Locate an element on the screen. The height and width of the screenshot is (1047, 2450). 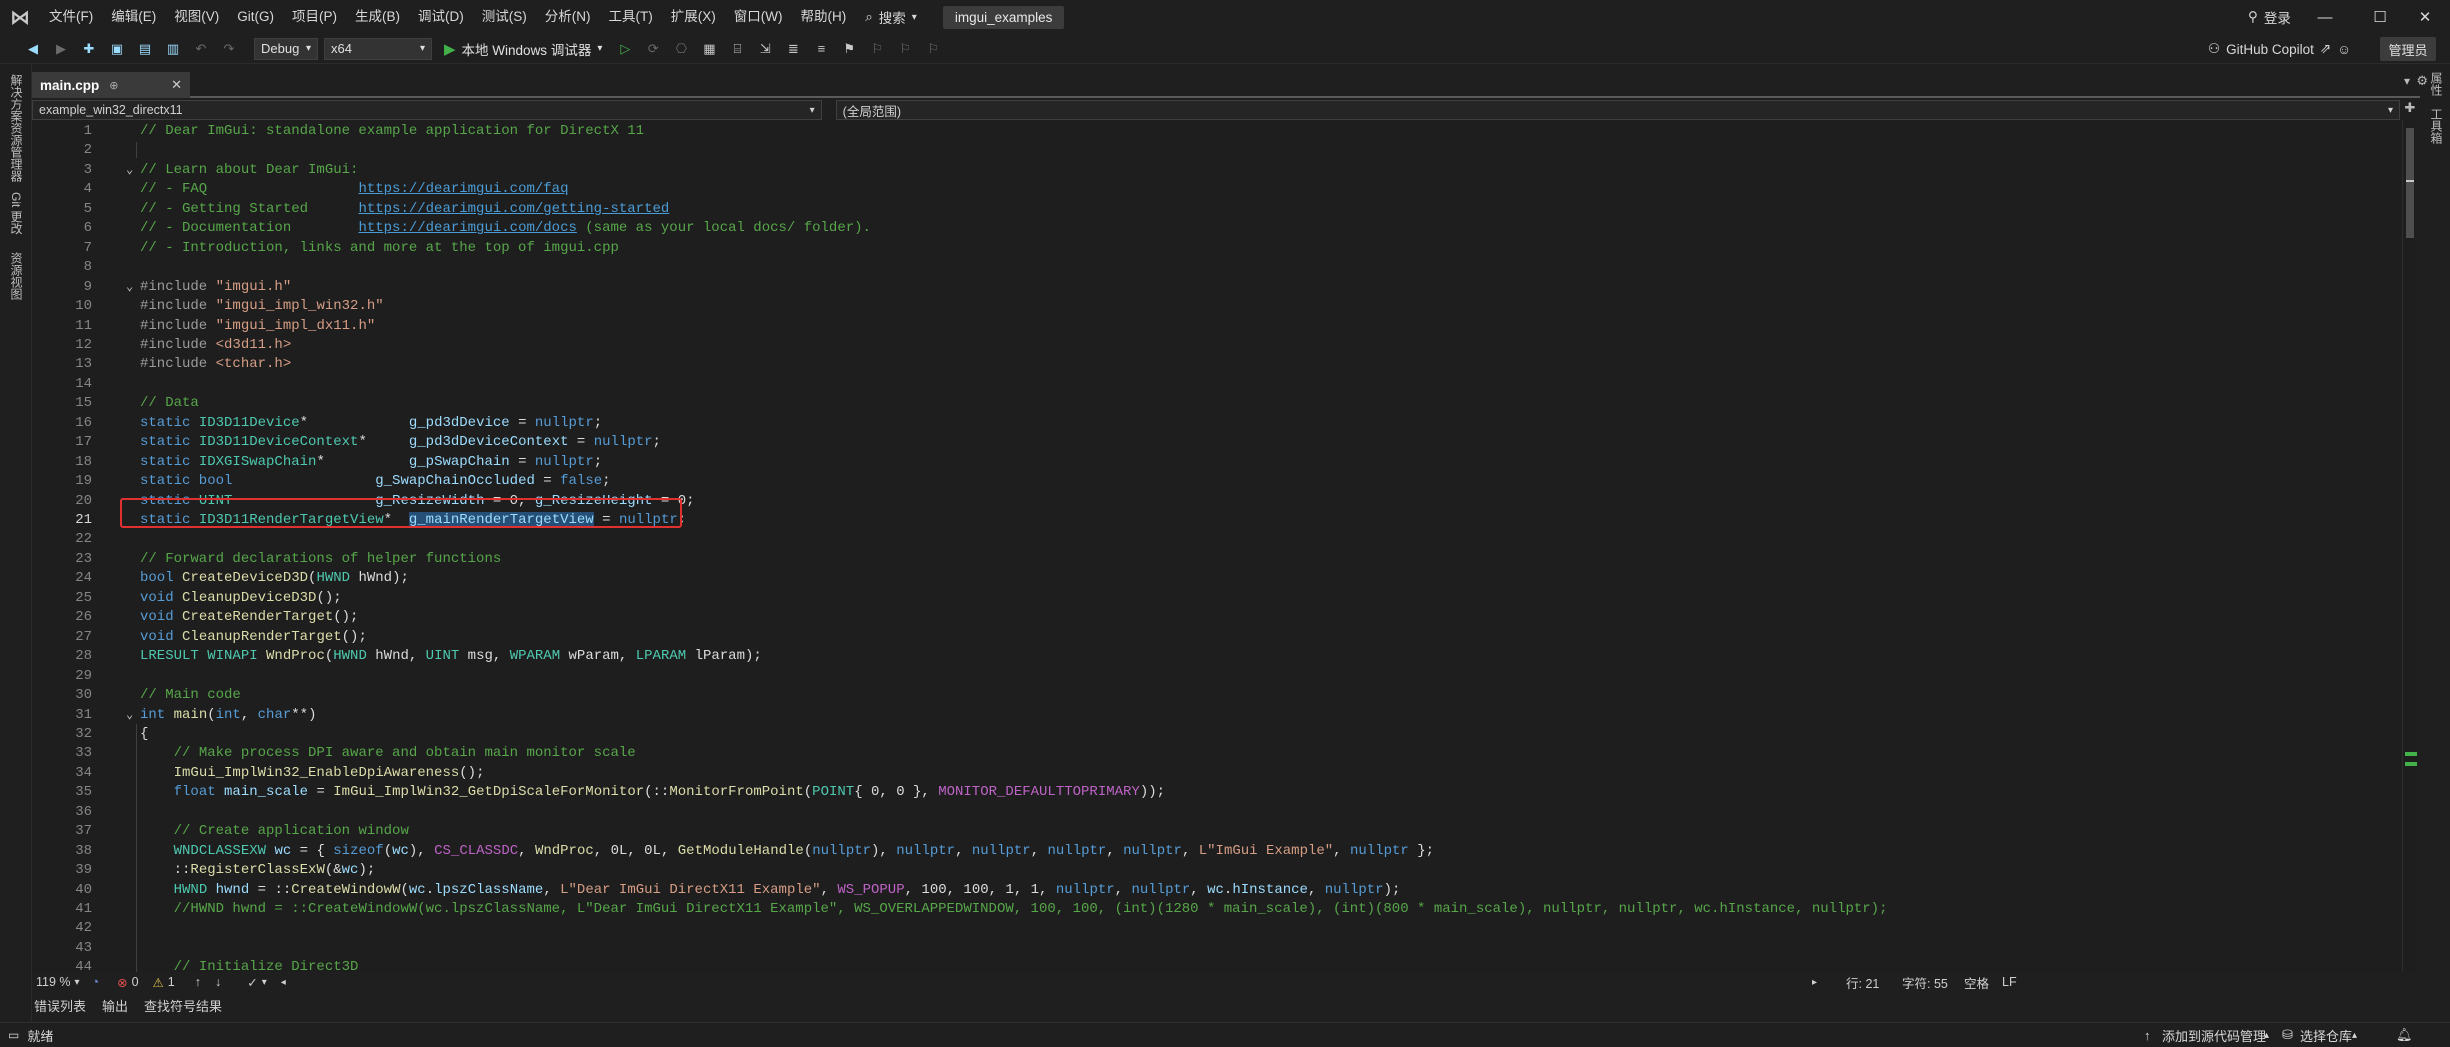
prev-bookmark-icon: ⚐ is located at coordinates (877, 49).